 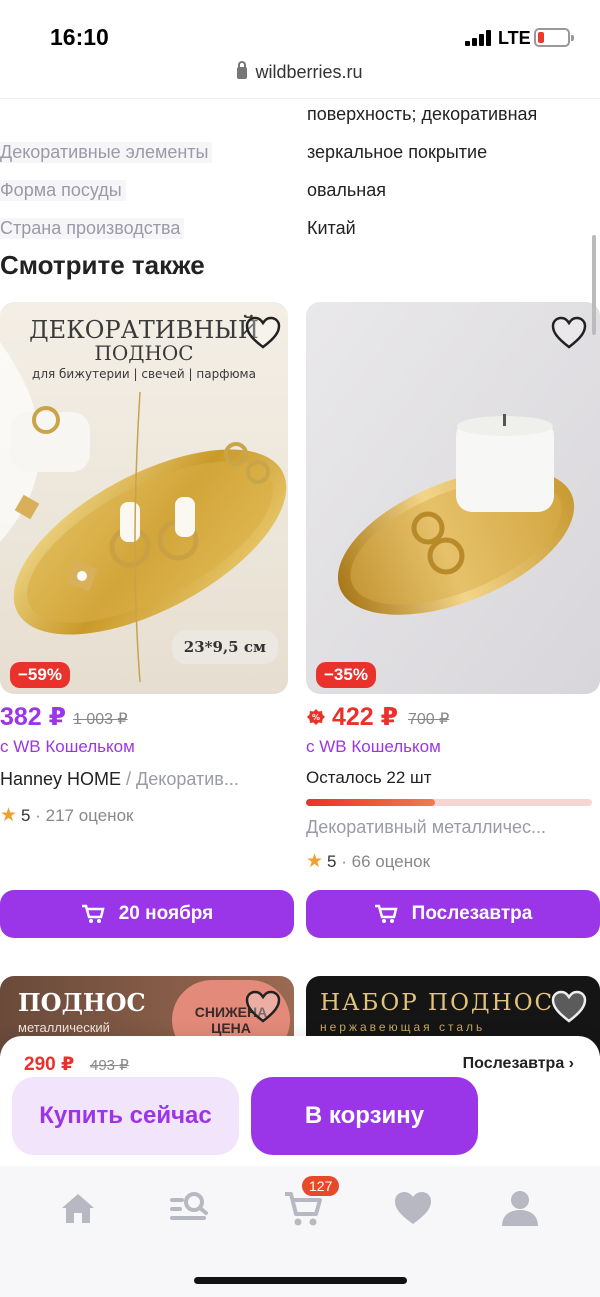 I want to click on add-to-cart-button: Послезавтра, so click(x=453, y=914).